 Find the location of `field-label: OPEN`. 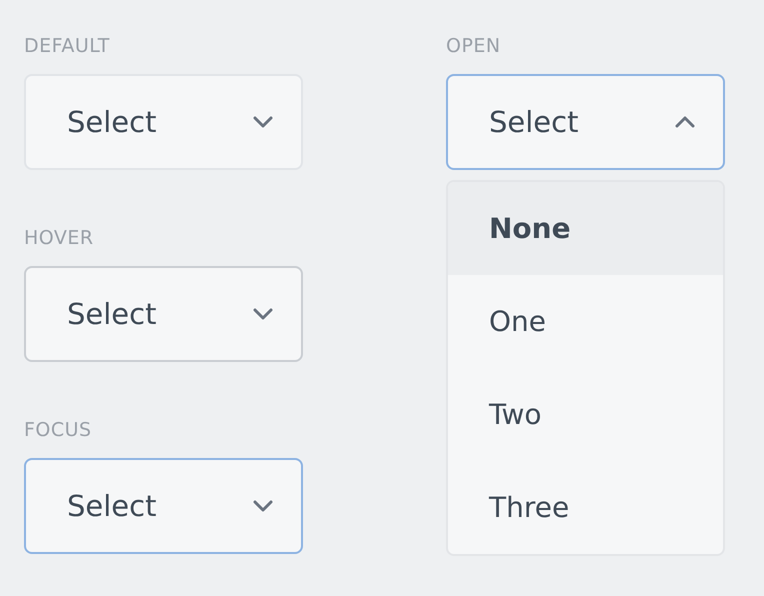

field-label: OPEN is located at coordinates (473, 46).